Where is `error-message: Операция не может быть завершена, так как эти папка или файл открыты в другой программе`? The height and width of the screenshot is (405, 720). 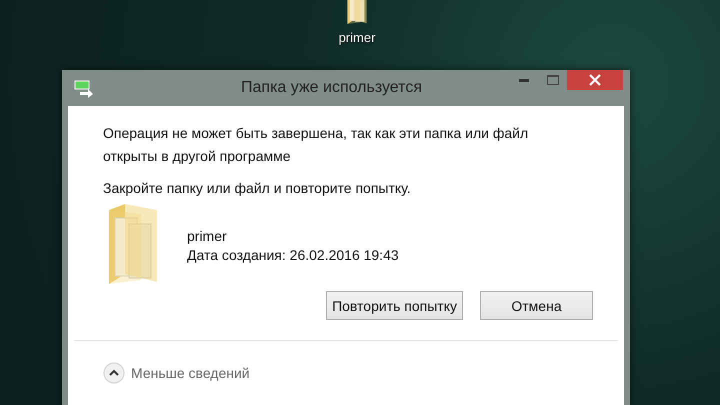
error-message: Операция не может быть завершена, так как эти папка или файл открыты в другой программе is located at coordinates (316, 145).